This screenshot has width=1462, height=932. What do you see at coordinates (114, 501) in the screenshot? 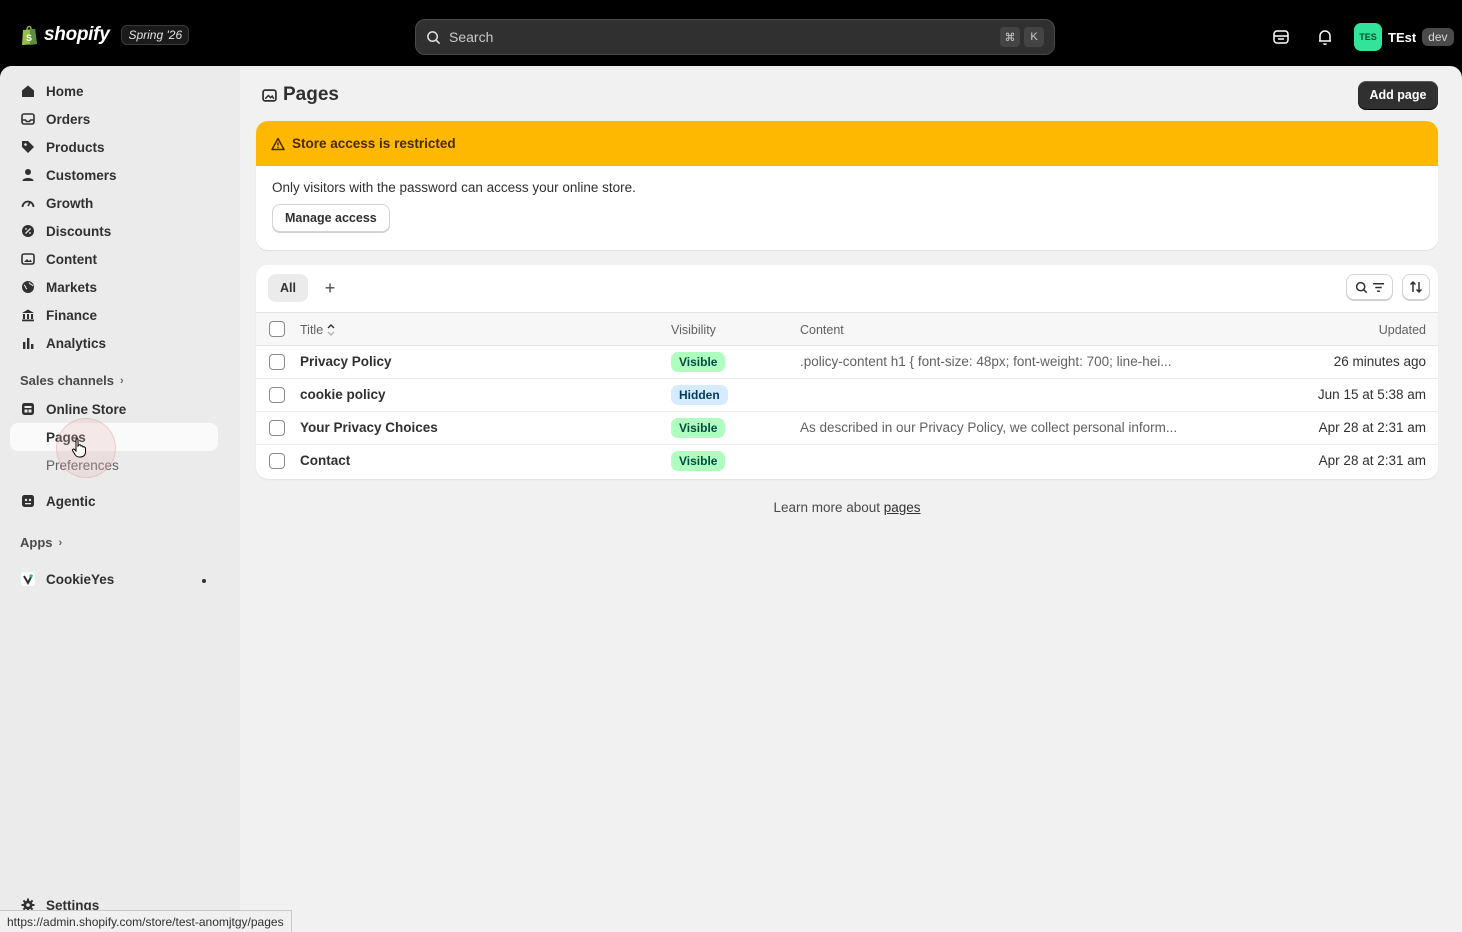
I see `sidebar-item-agentic: Agentic` at bounding box center [114, 501].